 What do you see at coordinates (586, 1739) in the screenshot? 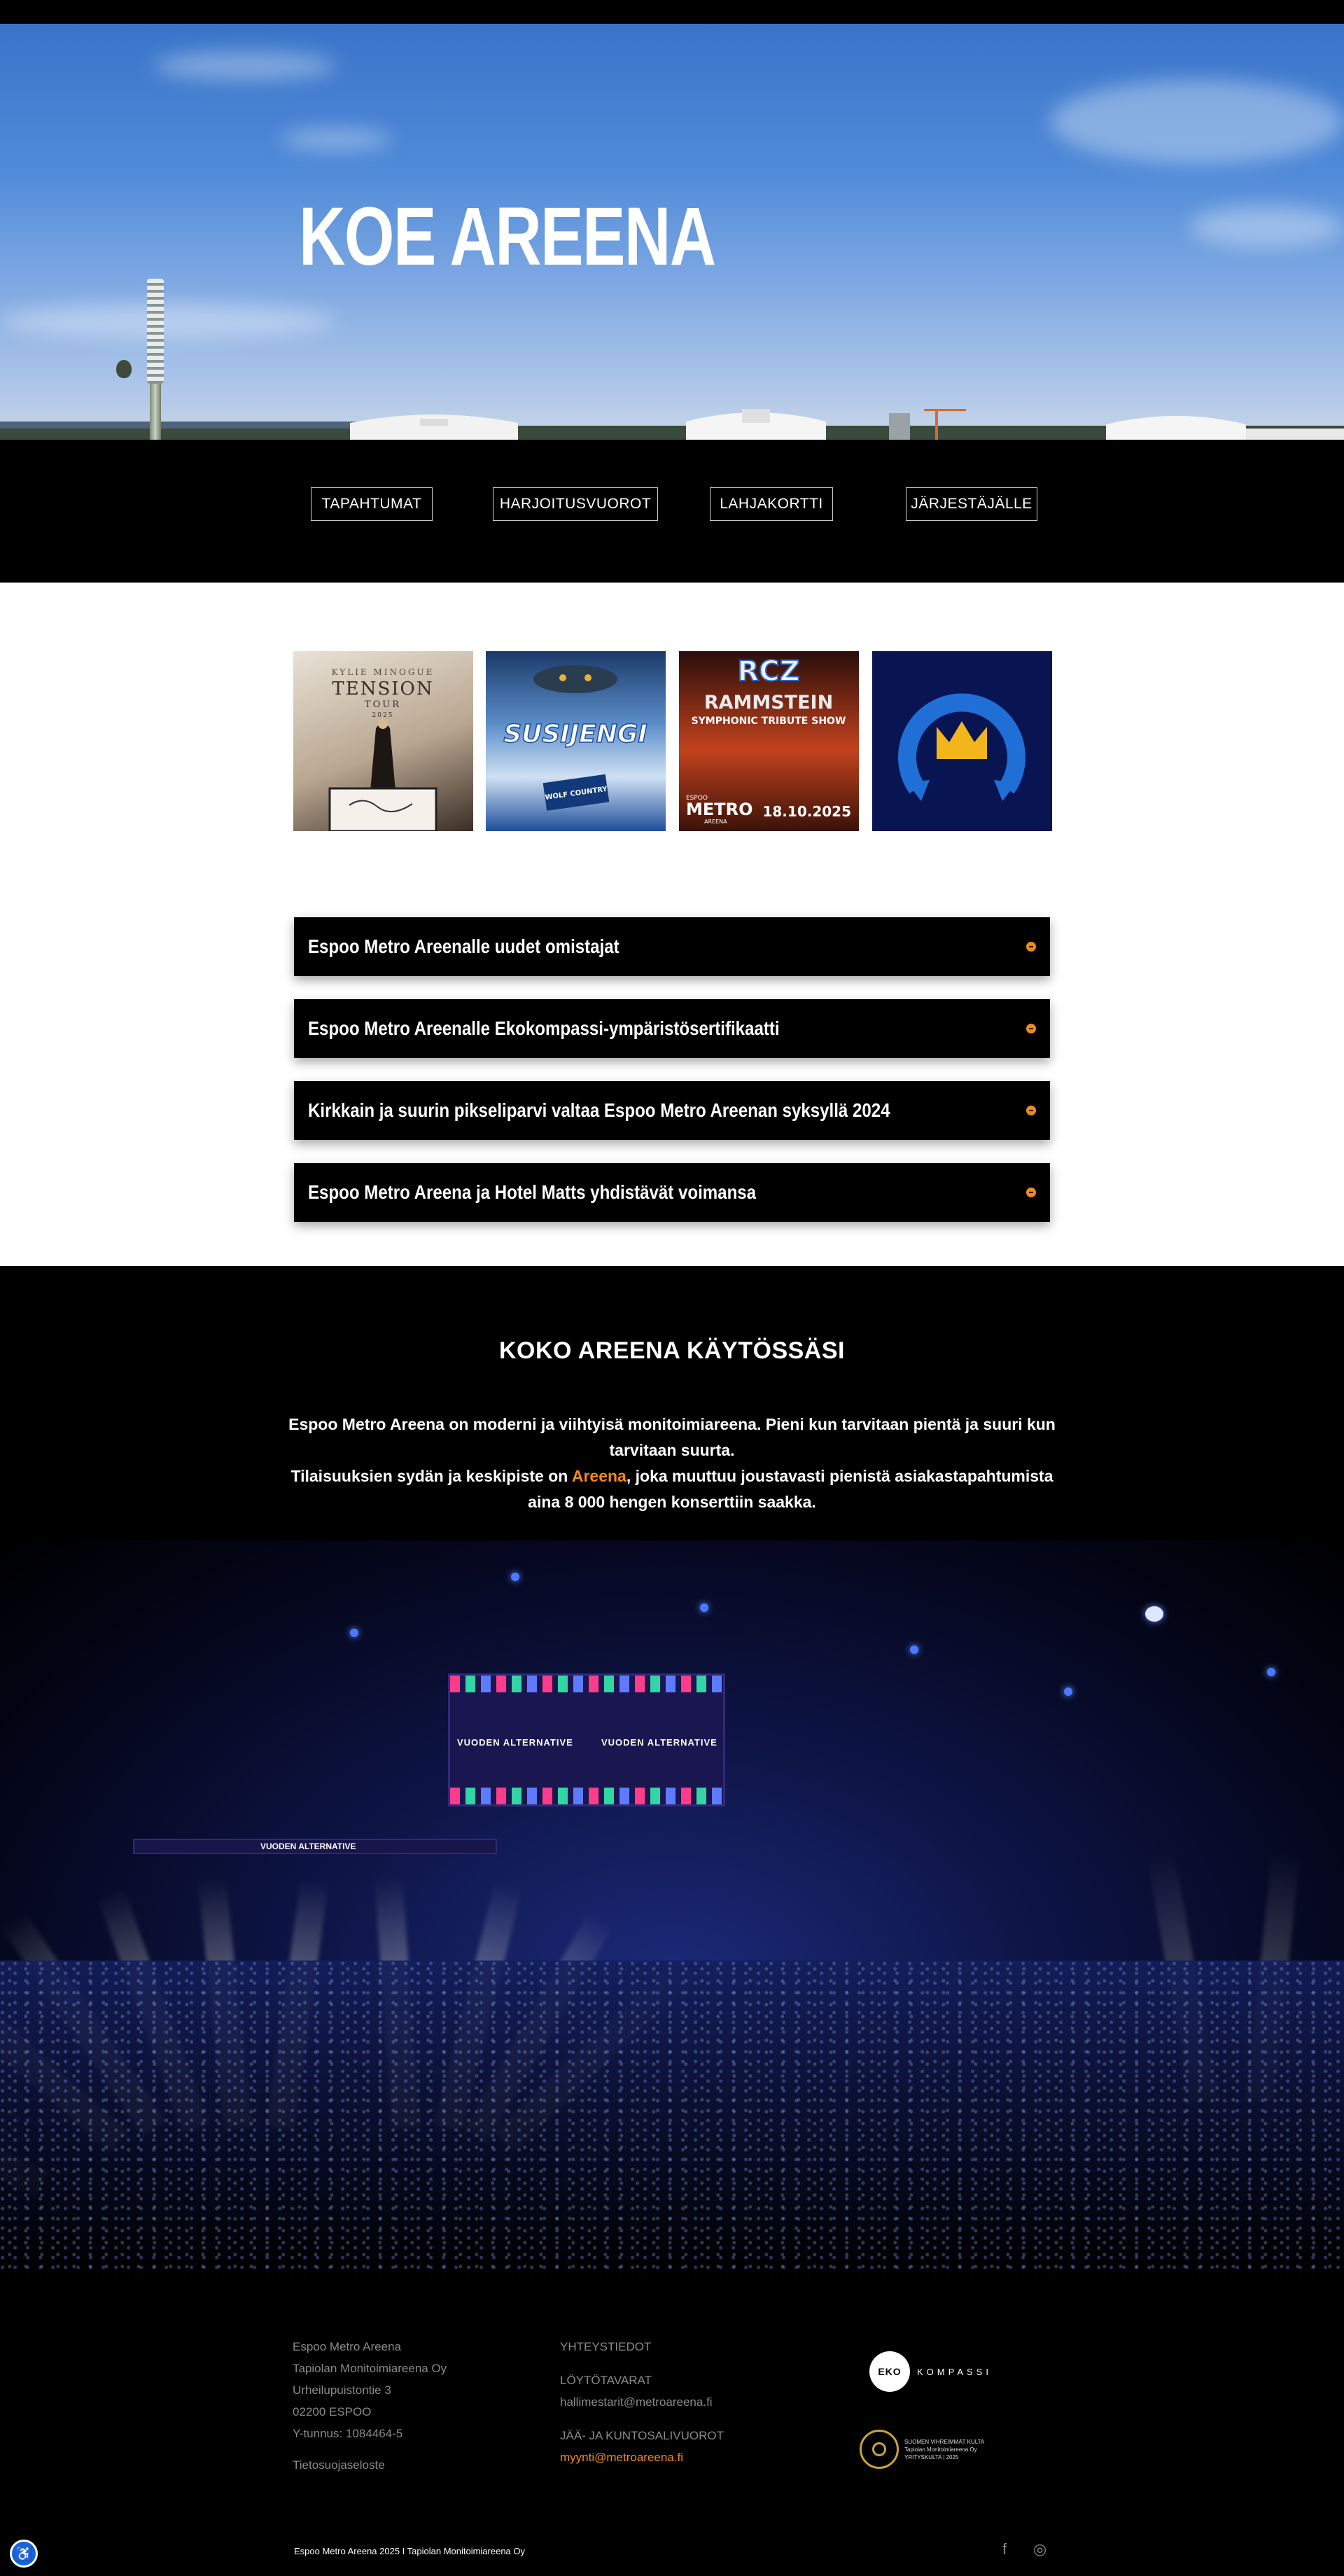
I see `jumbotron: VUODEN ALTERNATIVE VUODEN ALTERNATIVE` at bounding box center [586, 1739].